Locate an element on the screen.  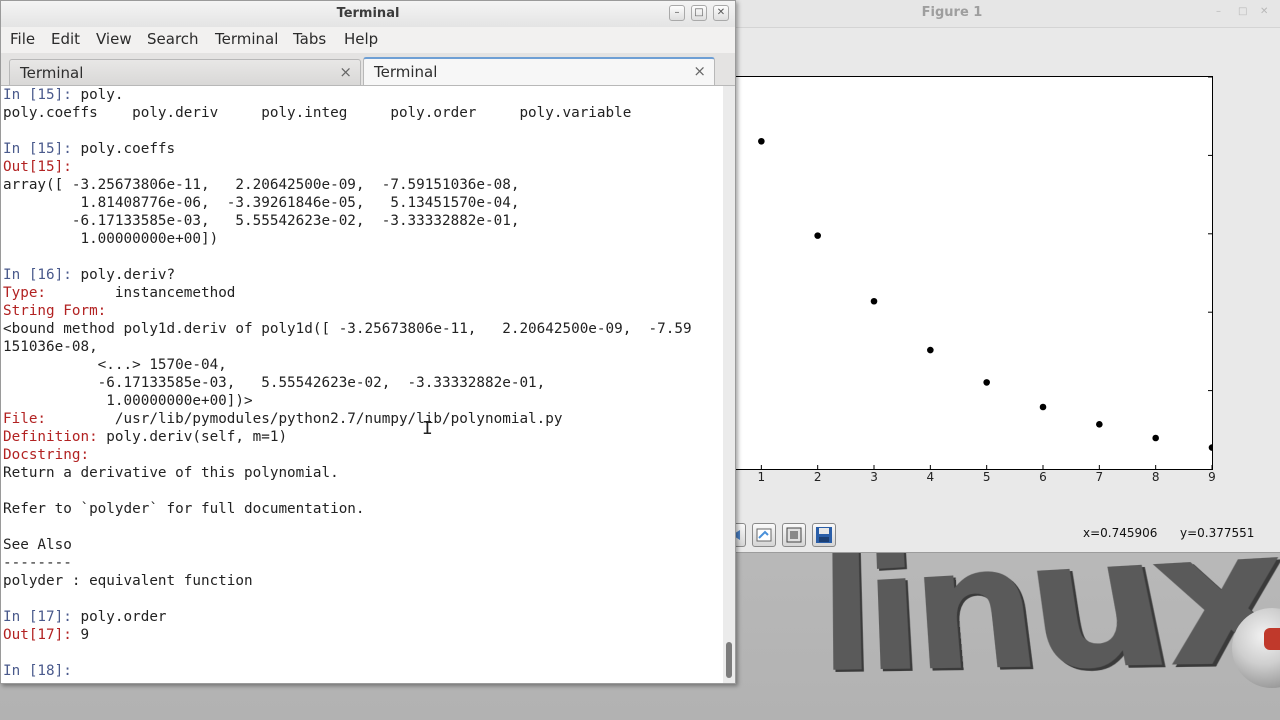
terminal-line: In [18]: is located at coordinates (41, 671).